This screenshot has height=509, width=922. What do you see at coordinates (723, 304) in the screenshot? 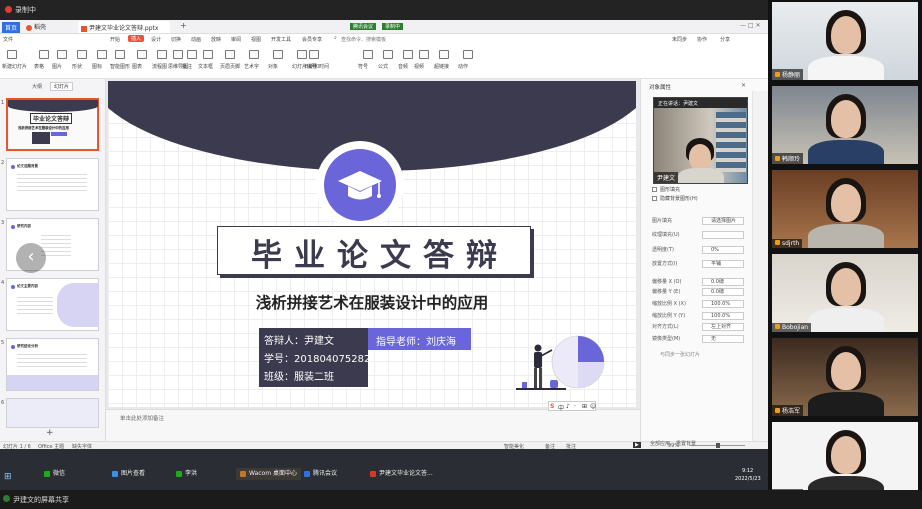
I see `prop-value-6: 100.0%` at bounding box center [723, 304].